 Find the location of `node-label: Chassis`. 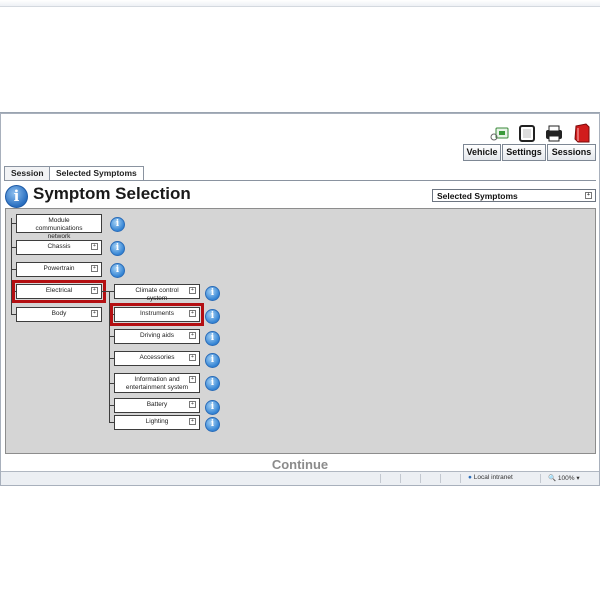

node-label: Chassis is located at coordinates (59, 246).